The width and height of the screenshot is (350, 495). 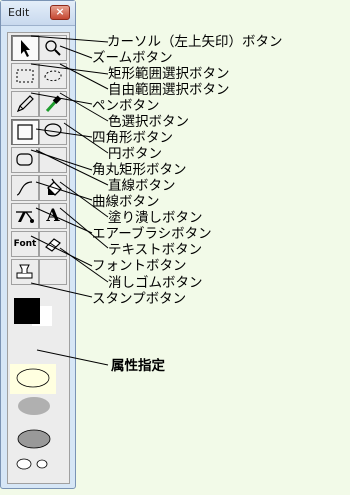 I want to click on label-fill: 塗り潰しボタン, so click(x=155, y=218).